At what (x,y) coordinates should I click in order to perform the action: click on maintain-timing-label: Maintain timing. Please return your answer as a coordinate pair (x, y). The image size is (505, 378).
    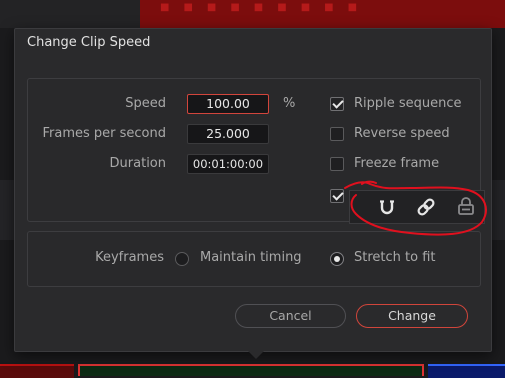
    Looking at the image, I should click on (251, 257).